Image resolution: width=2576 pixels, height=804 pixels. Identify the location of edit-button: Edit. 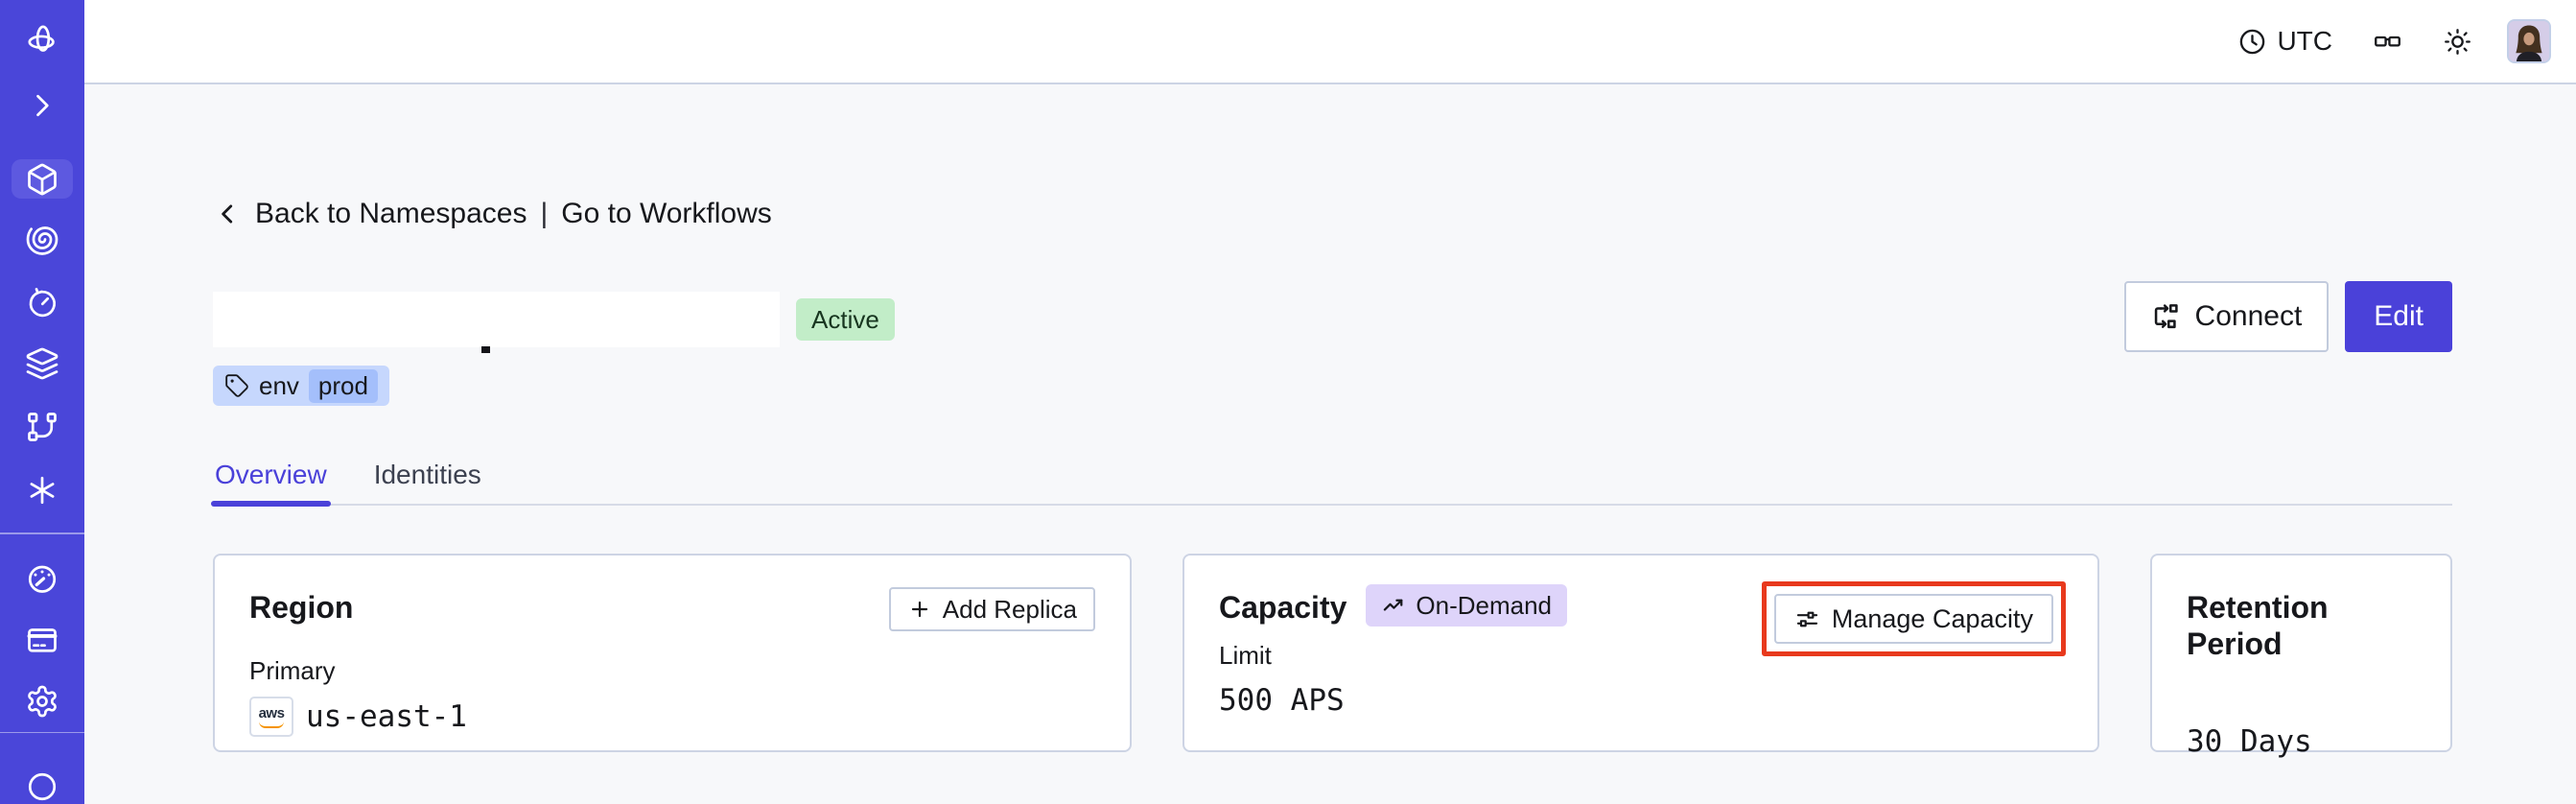
(2398, 316).